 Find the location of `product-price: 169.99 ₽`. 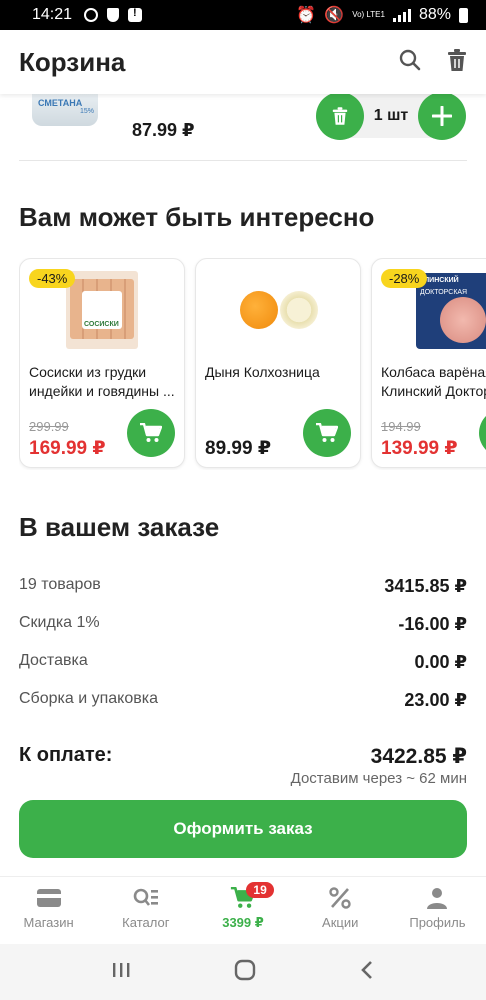

product-price: 169.99 ₽ is located at coordinates (67, 448).